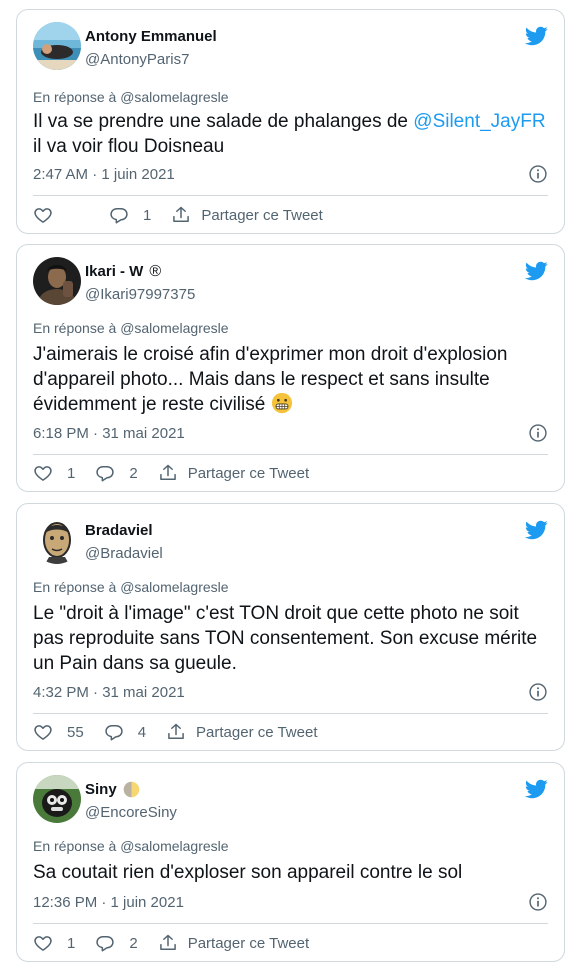 Image resolution: width=578 pixels, height=976 pixels. Describe the element at coordinates (108, 902) in the screenshot. I see `timestamp: 12:36 PM · 1 juin 2021` at that location.